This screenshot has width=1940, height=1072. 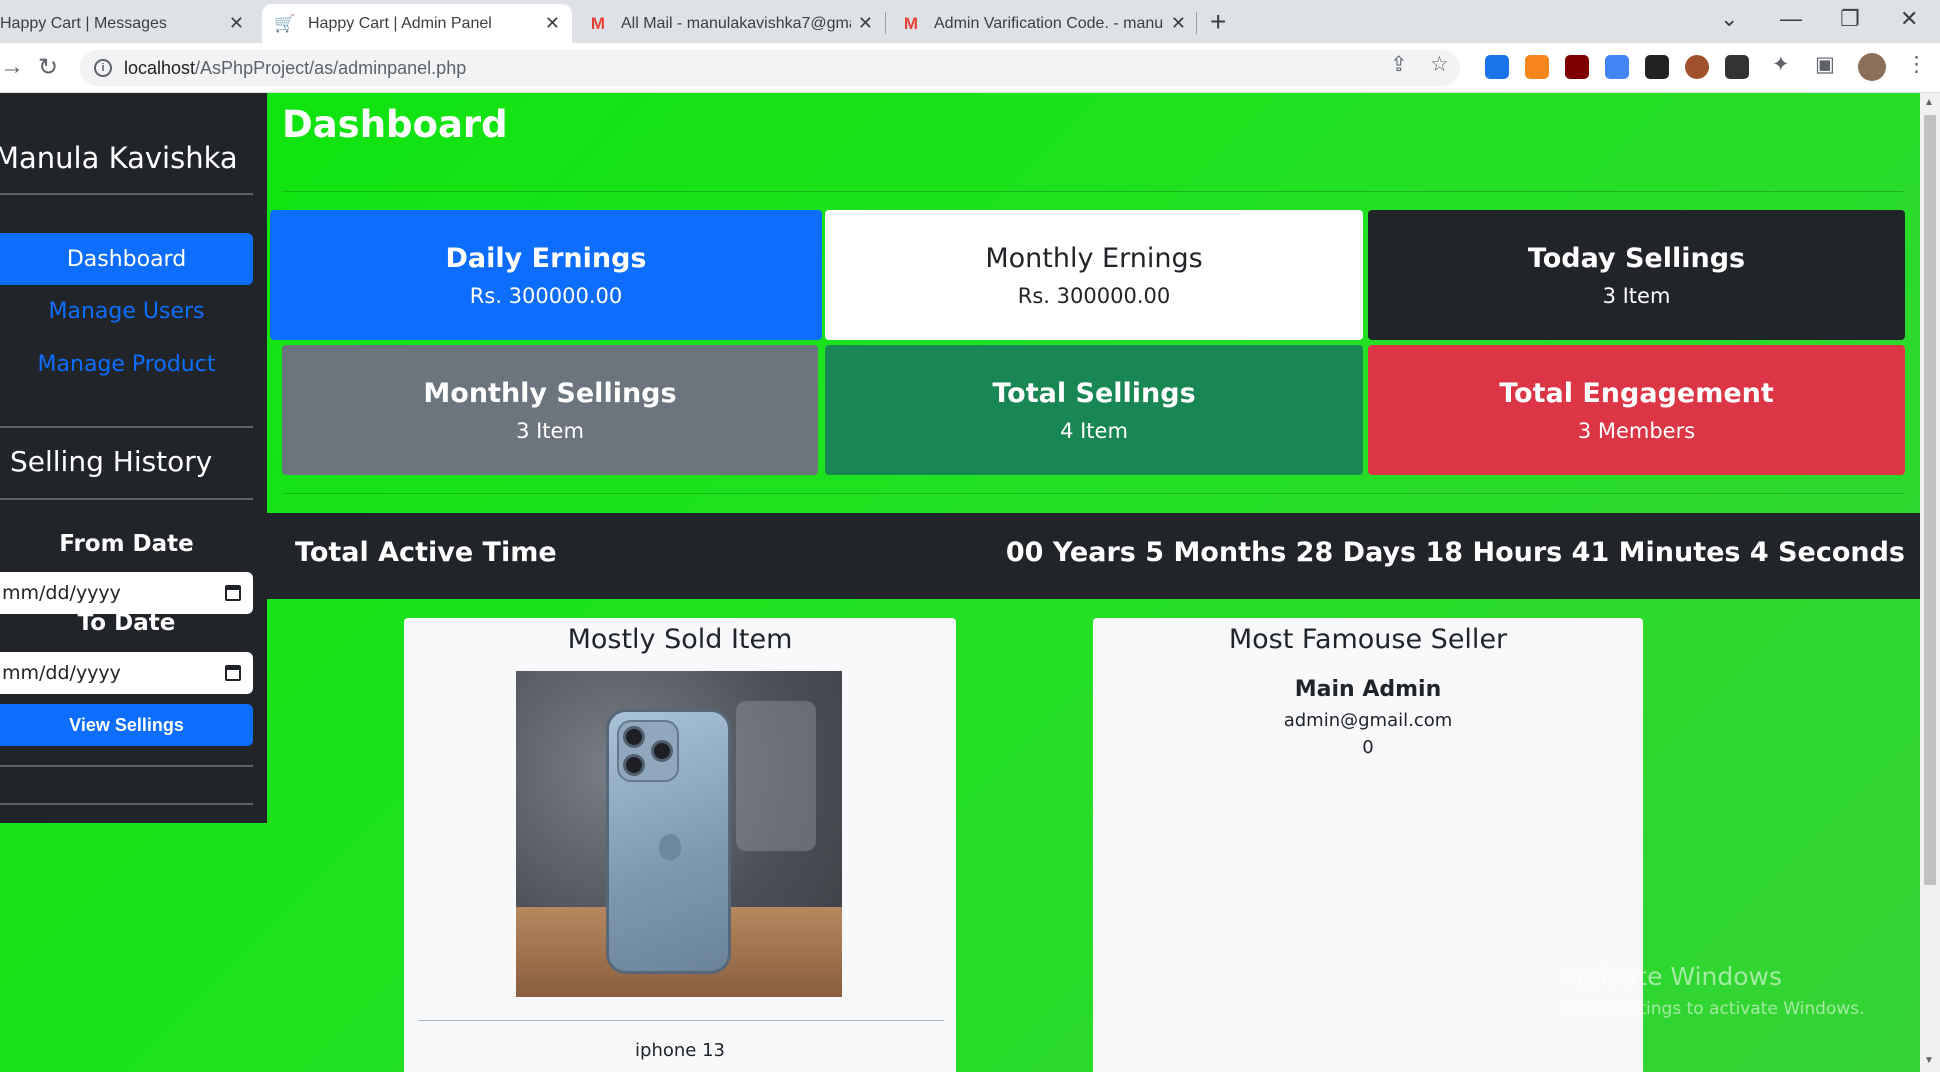 What do you see at coordinates (1930, 500) in the screenshot?
I see `scrollbar-thumb` at bounding box center [1930, 500].